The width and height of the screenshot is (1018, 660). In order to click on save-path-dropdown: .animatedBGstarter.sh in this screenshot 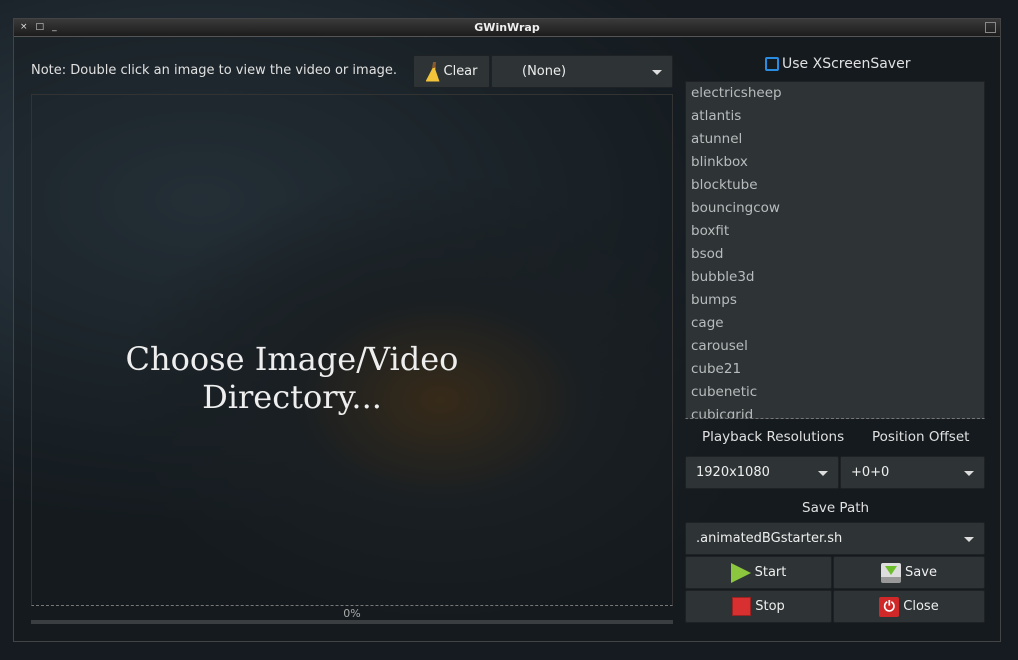, I will do `click(835, 538)`.